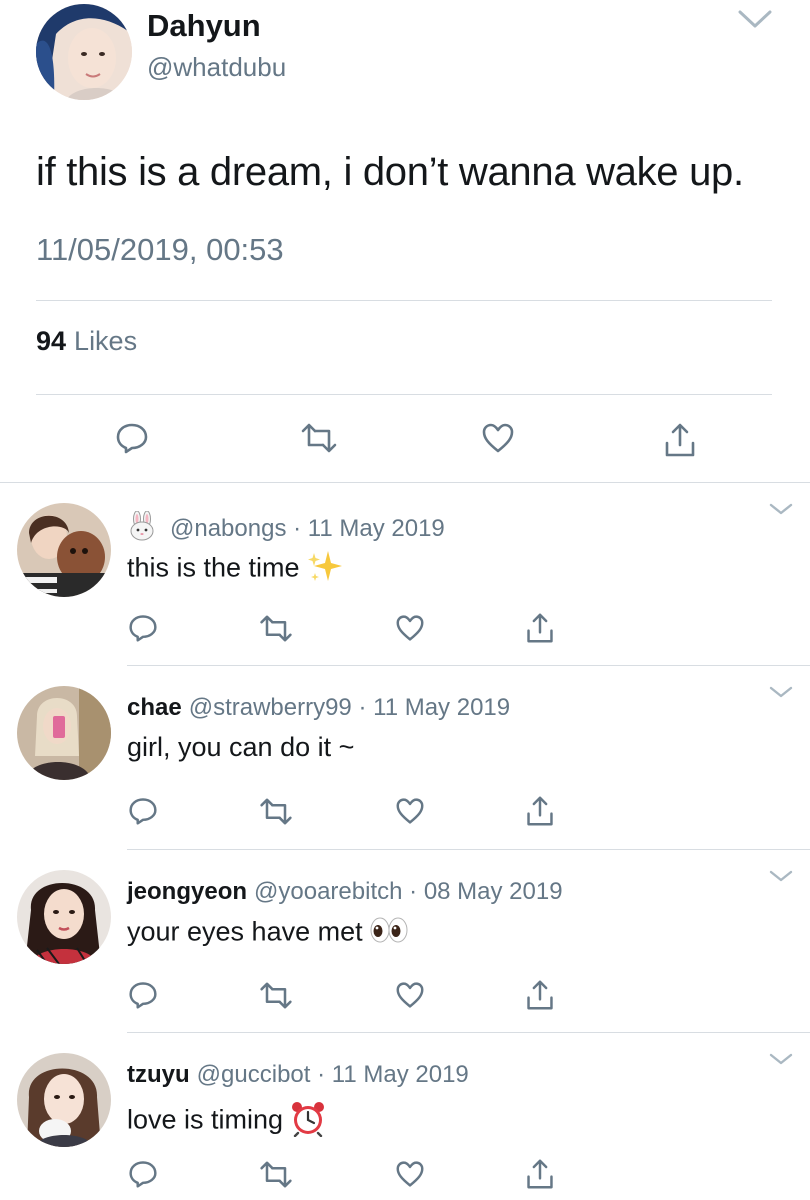 This screenshot has height=1200, width=810. What do you see at coordinates (245, 931) in the screenshot?
I see `reply-text: your eyes have met` at bounding box center [245, 931].